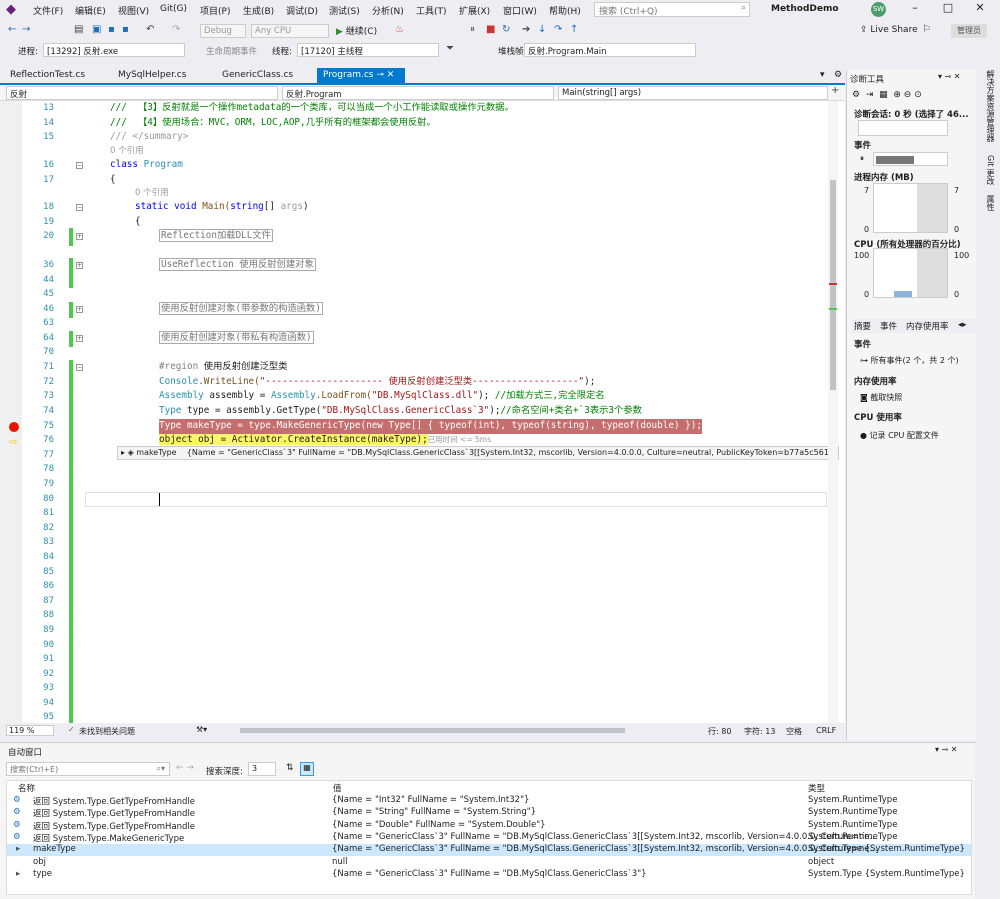 The width and height of the screenshot is (1000, 899). Describe the element at coordinates (231, 51) in the screenshot. I see `lifecycle-events-button: 生命周期事件` at that location.